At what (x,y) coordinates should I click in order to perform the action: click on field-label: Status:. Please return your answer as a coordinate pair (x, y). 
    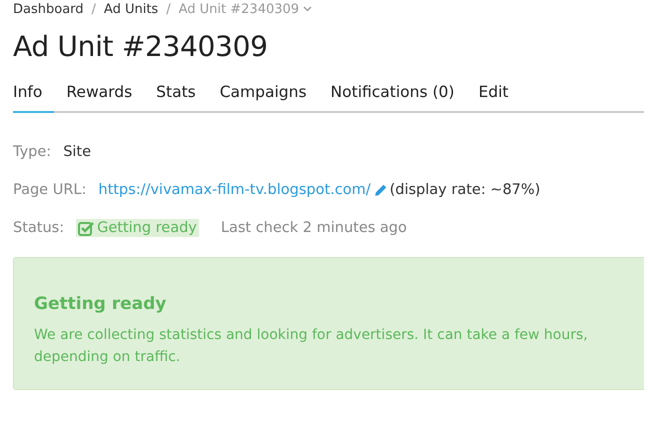
    Looking at the image, I should click on (38, 228).